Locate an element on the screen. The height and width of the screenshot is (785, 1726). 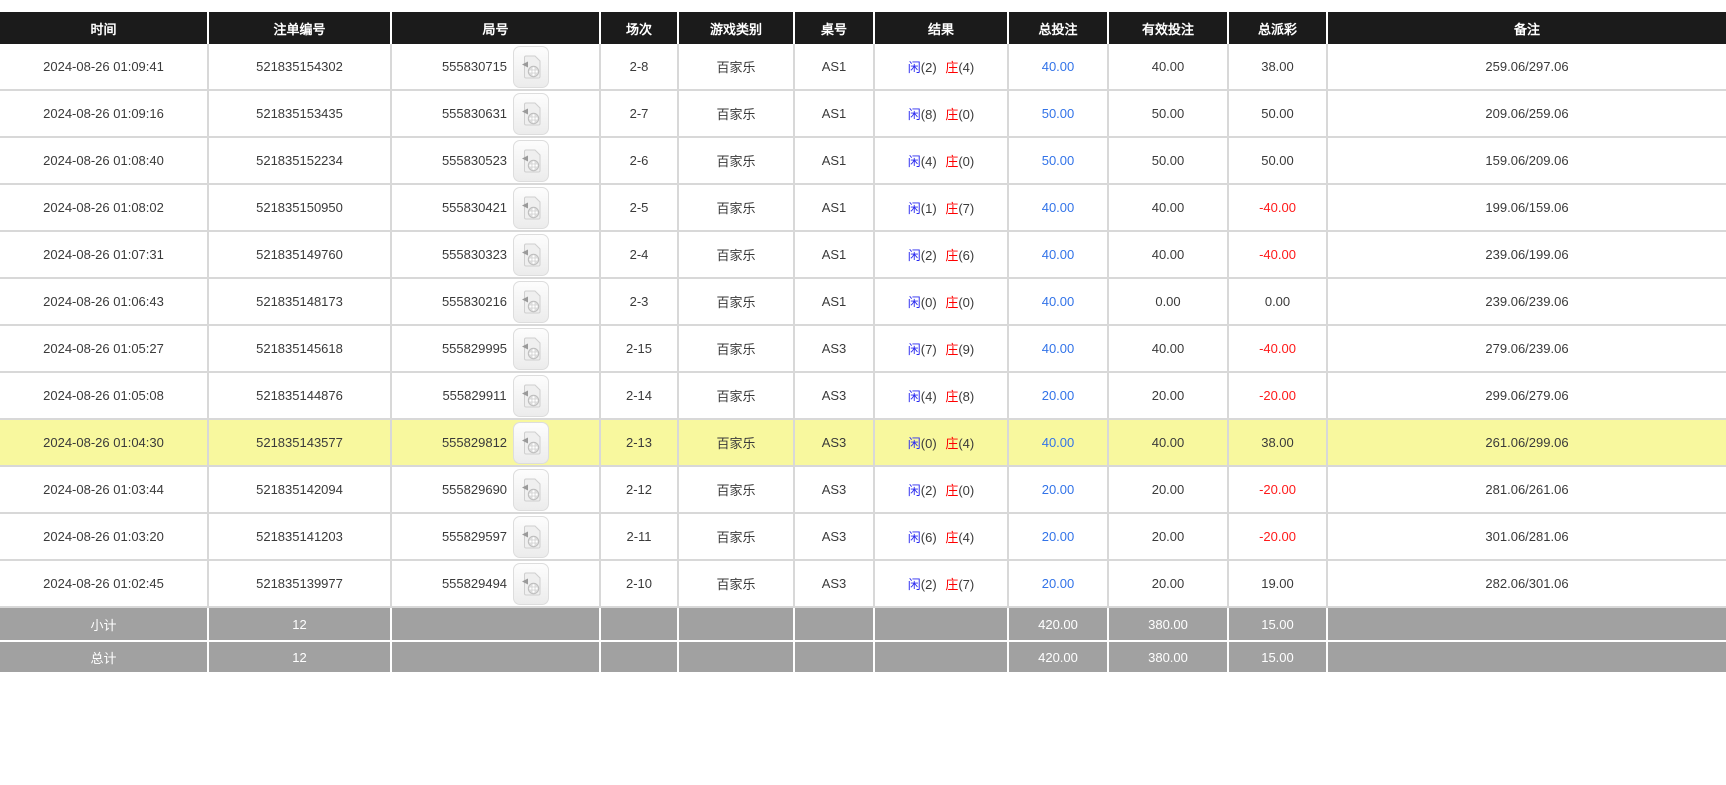
col-header-remark: 备注 is located at coordinates (1527, 28).